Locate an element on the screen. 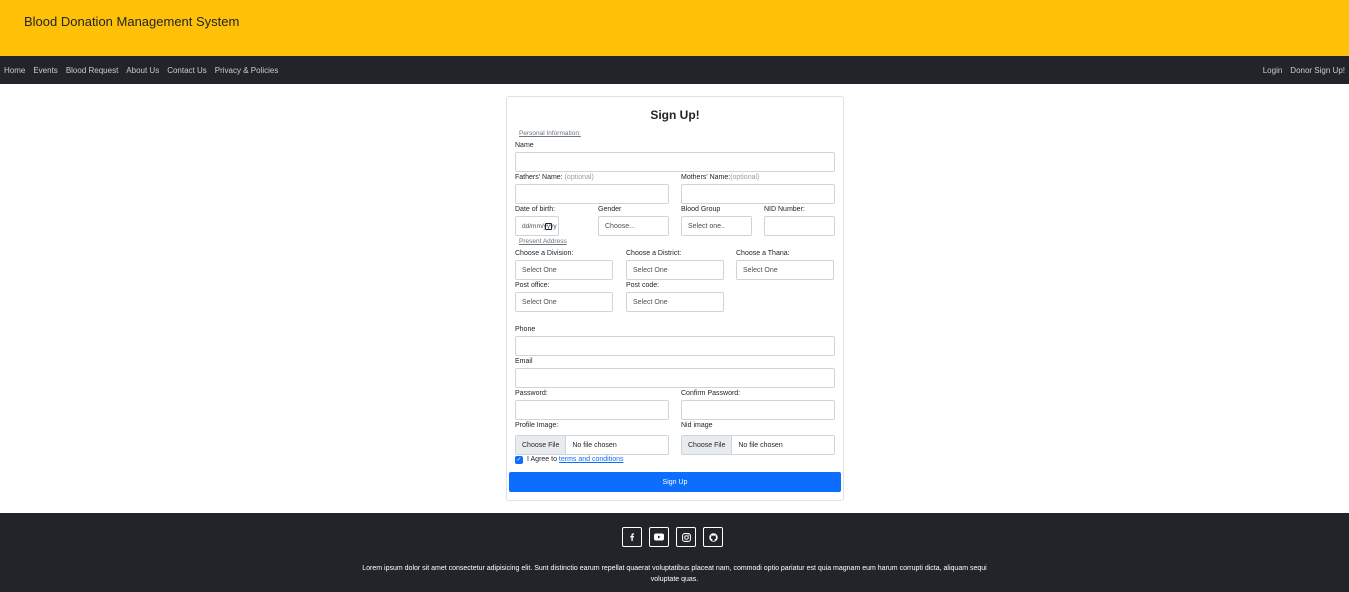 This screenshot has height=592, width=1349. district-label: Choose a District: is located at coordinates (654, 253).